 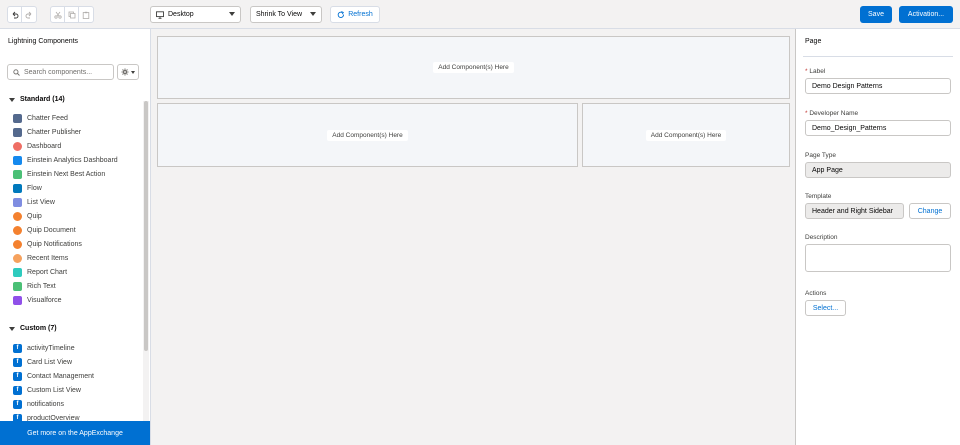 I want to click on change-template-button: Change, so click(x=930, y=211).